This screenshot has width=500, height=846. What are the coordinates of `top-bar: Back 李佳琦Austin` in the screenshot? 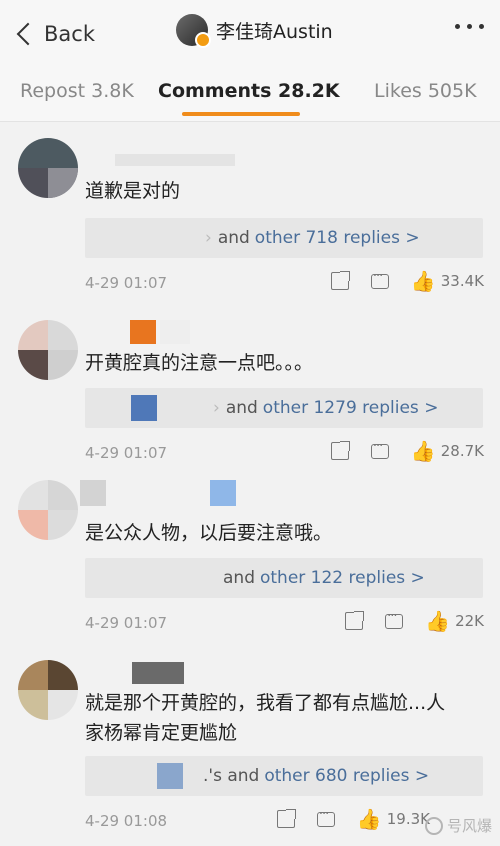 It's located at (250, 32).